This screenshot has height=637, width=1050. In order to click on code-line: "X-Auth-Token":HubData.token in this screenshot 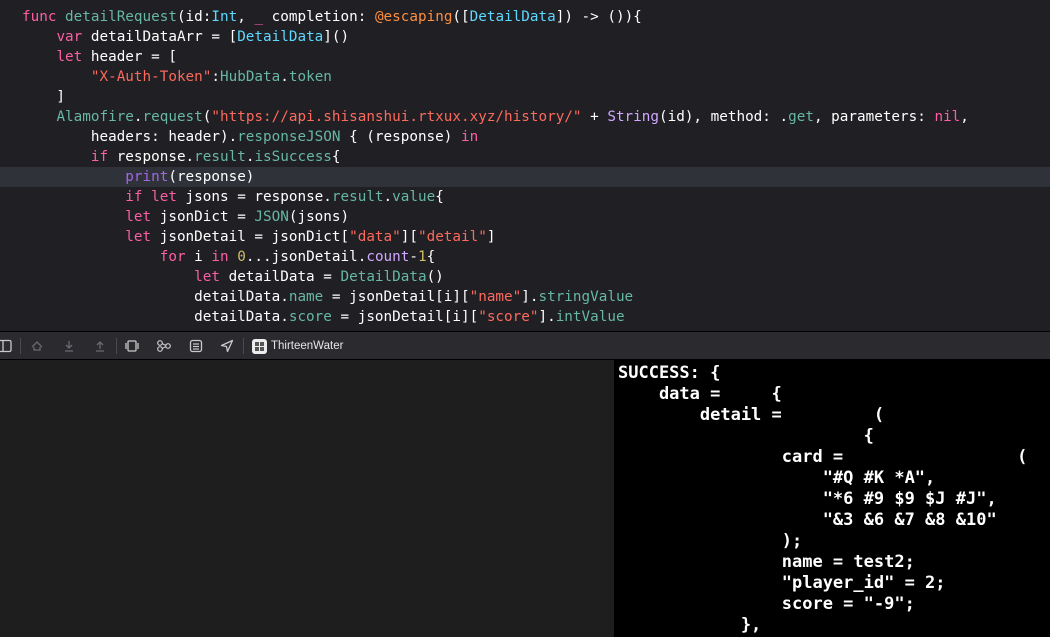, I will do `click(525, 77)`.